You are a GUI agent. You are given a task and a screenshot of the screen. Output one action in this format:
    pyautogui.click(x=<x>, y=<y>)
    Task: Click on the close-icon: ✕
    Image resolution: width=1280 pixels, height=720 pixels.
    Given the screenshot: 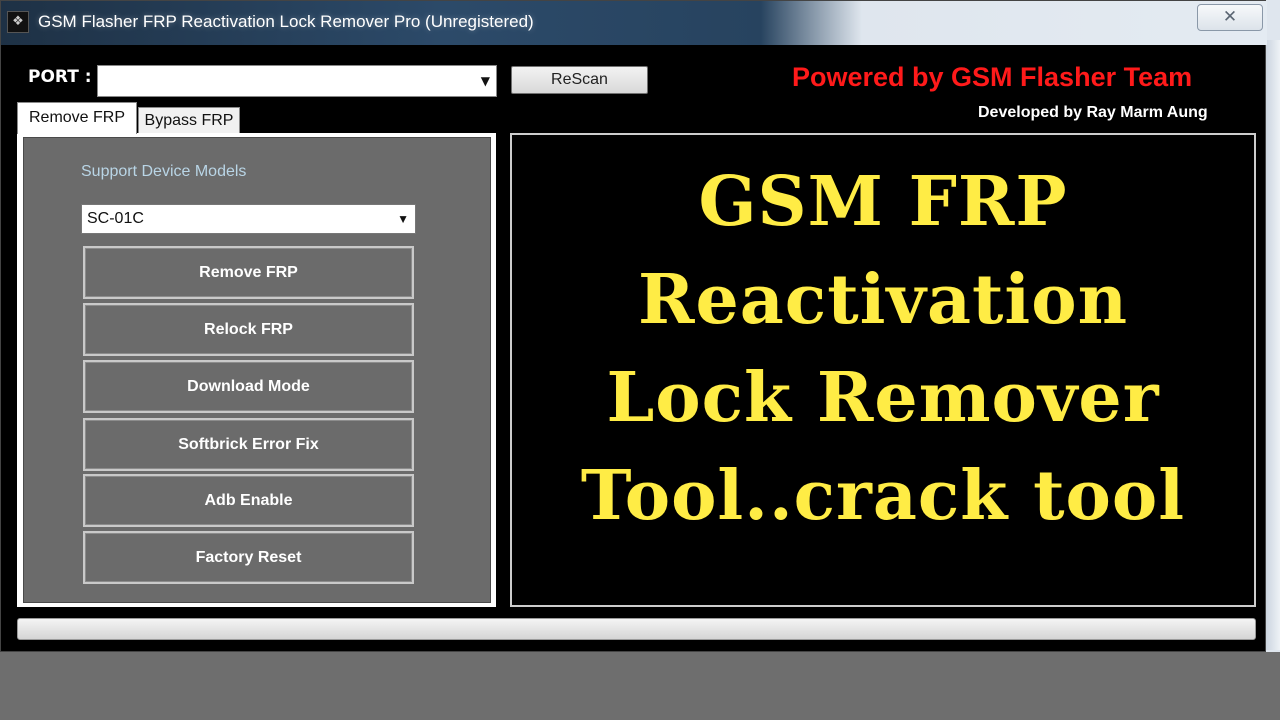 What is the action you would take?
    pyautogui.click(x=1230, y=17)
    